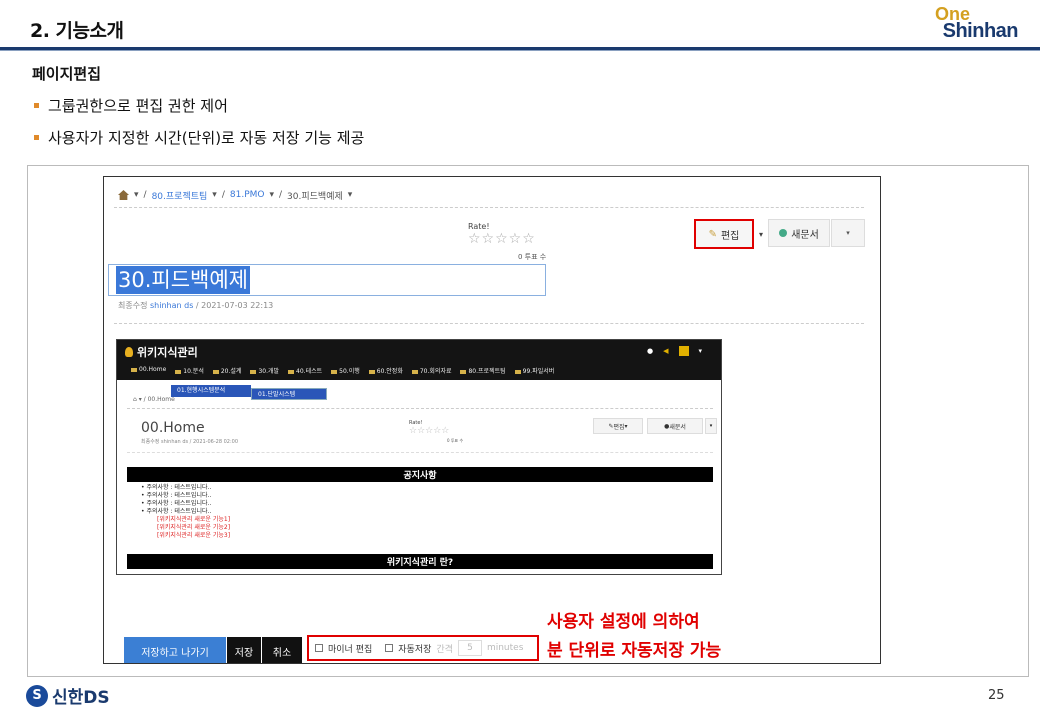  I want to click on nav-item: 10.분석, so click(189, 370).